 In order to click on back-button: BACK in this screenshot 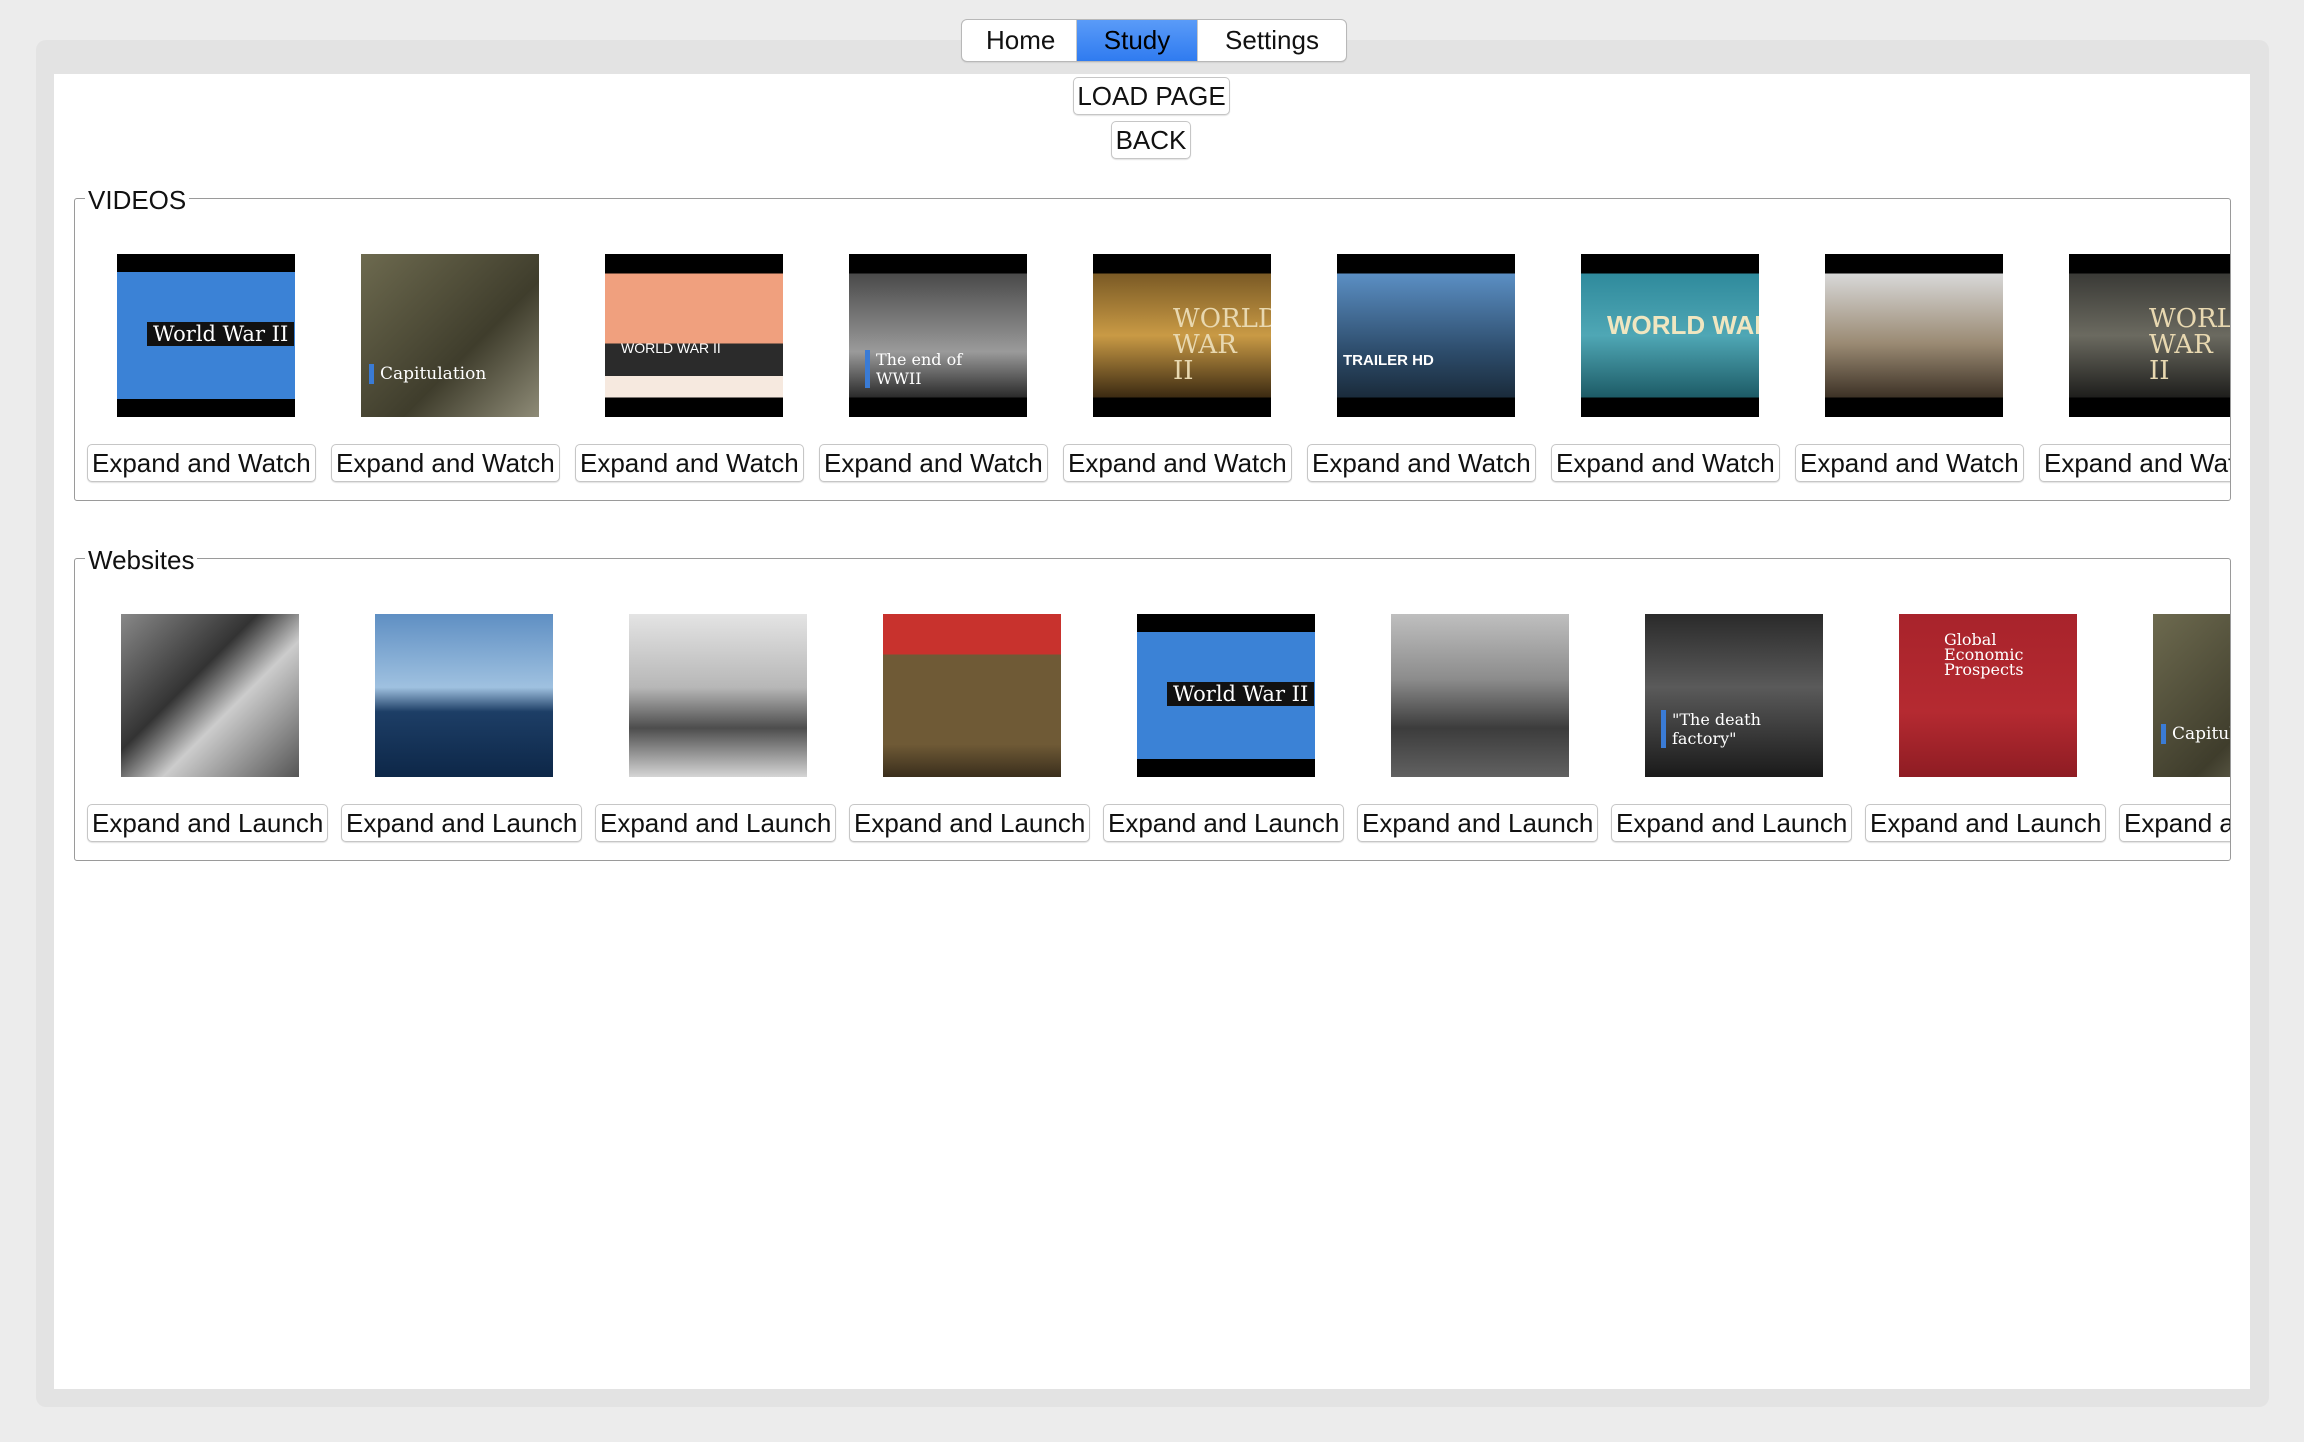, I will do `click(1151, 140)`.